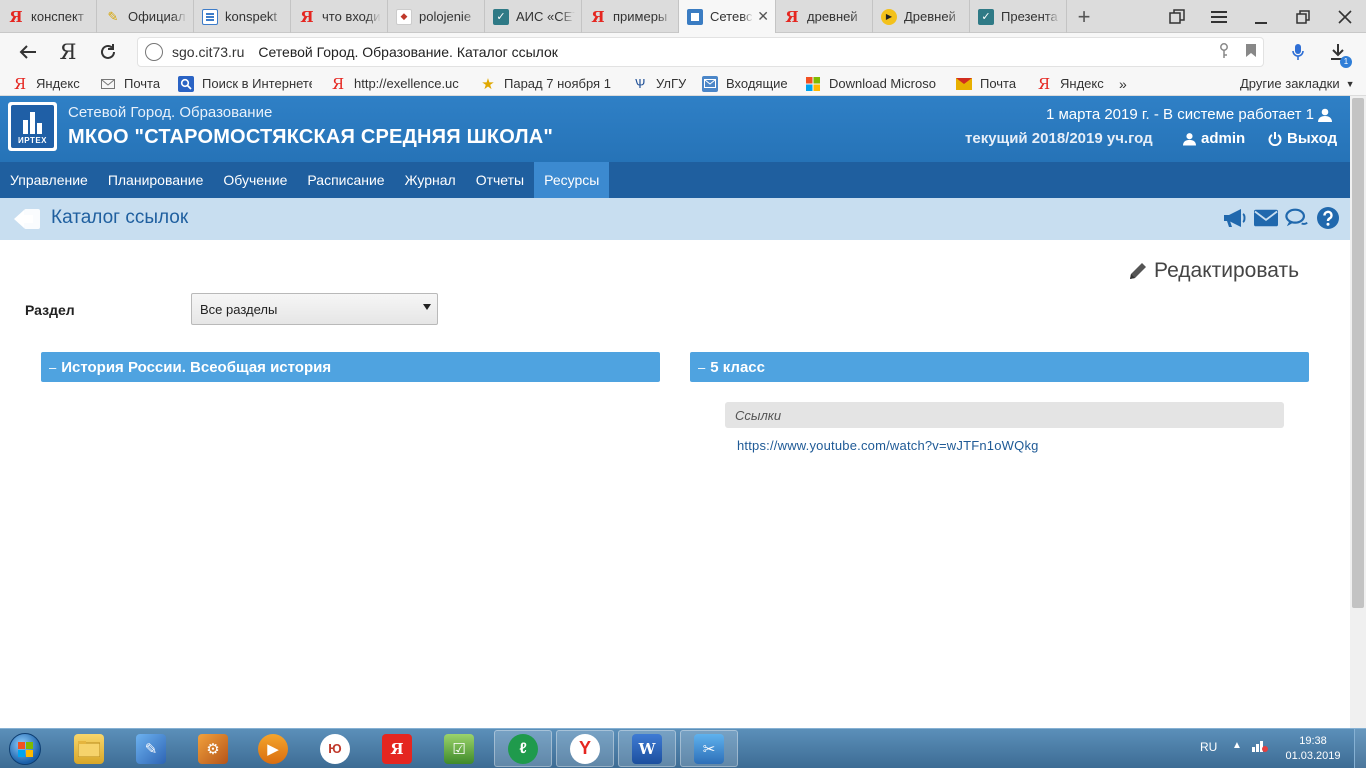  What do you see at coordinates (108, 52) in the screenshot?
I see `reload-icon` at bounding box center [108, 52].